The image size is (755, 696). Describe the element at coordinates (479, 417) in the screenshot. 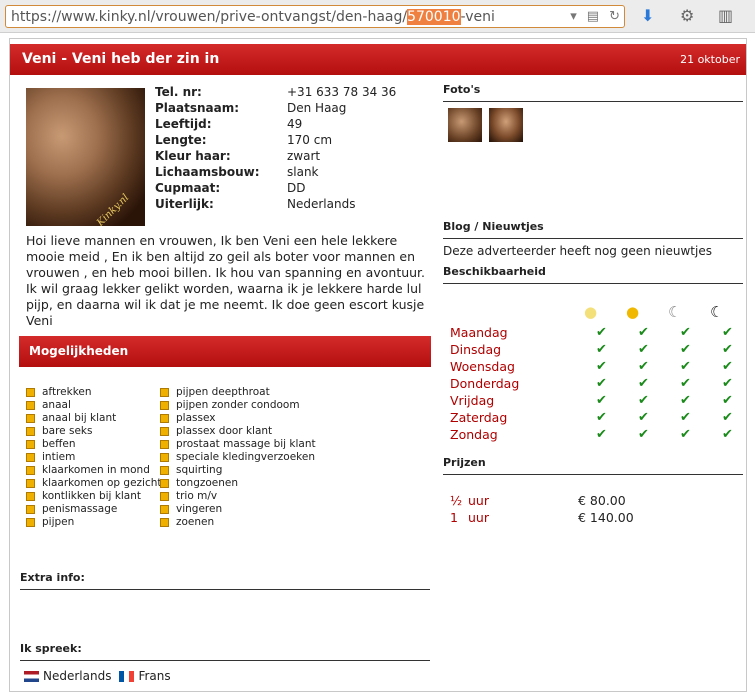

I see `day-label: Zaterdag` at that location.